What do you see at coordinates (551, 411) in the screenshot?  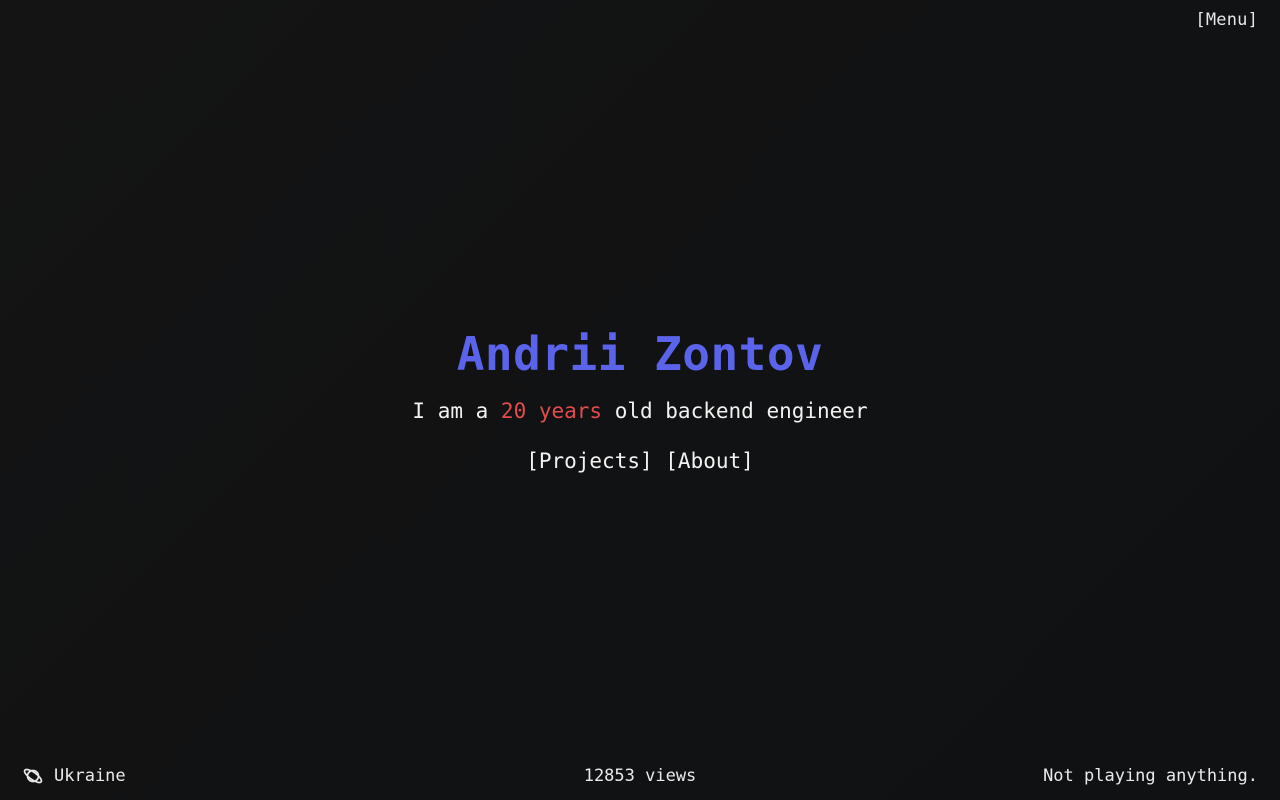 I see `age-highlight: 20 years` at bounding box center [551, 411].